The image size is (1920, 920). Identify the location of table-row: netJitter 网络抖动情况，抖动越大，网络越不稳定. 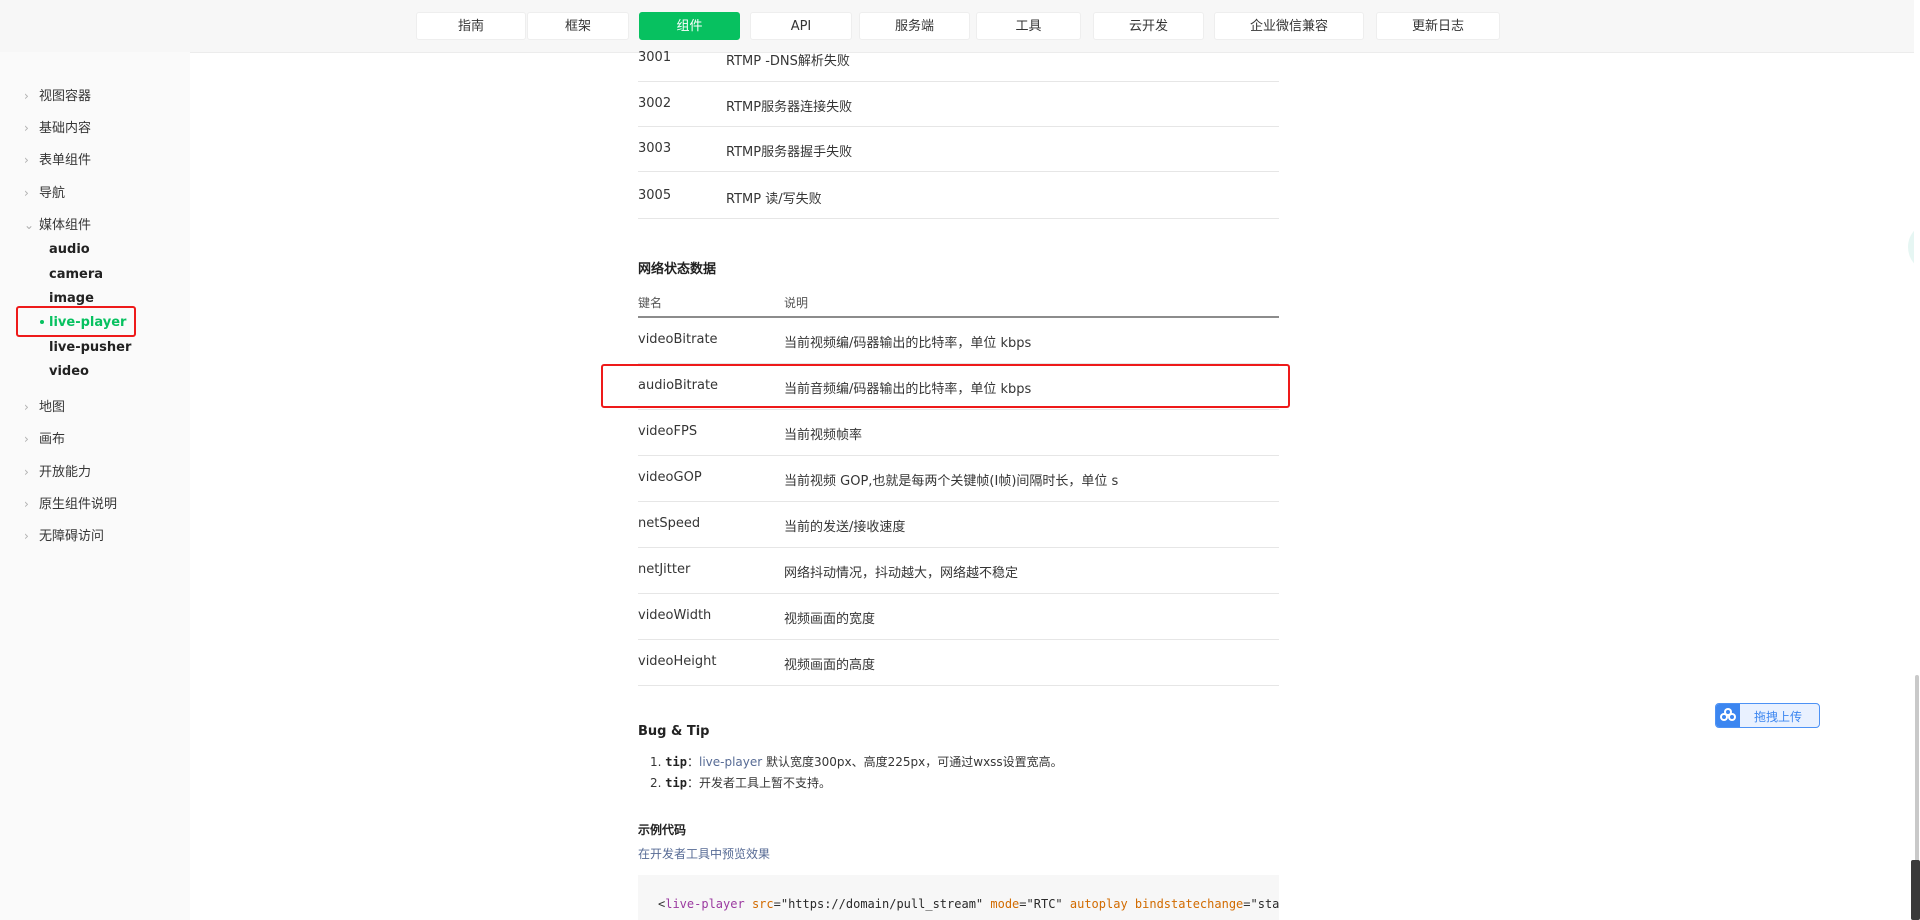
(958, 571).